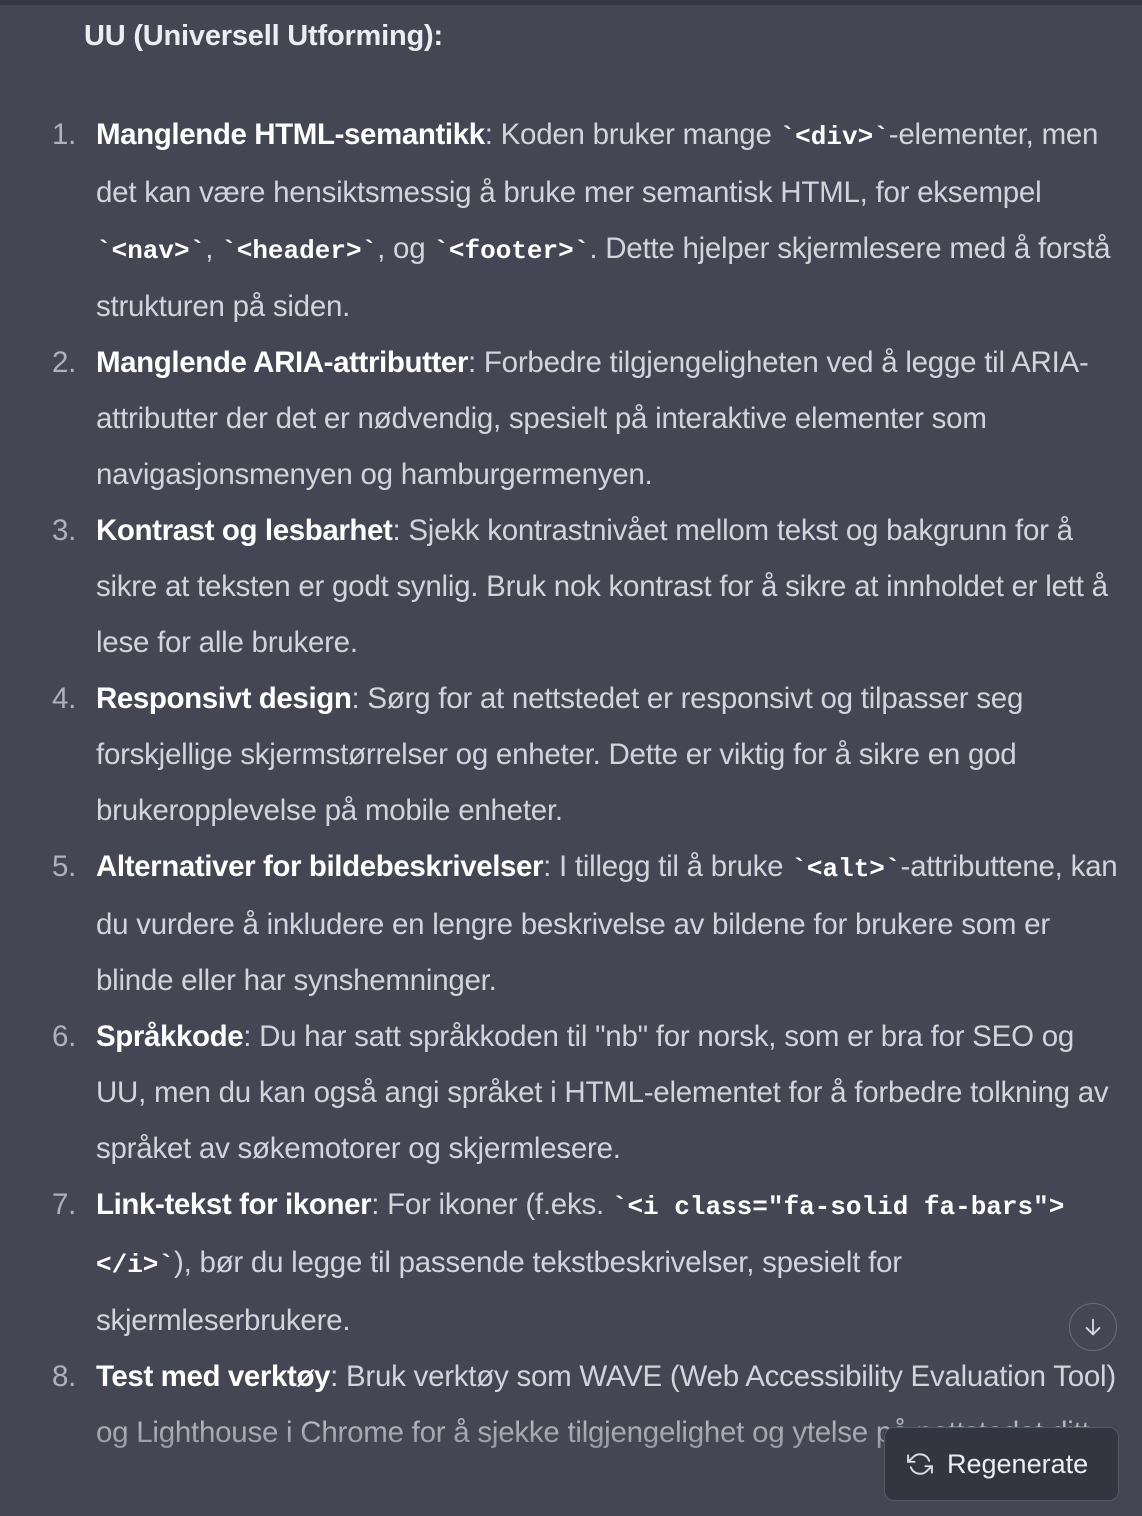 The width and height of the screenshot is (1142, 1516). What do you see at coordinates (632, 134) in the screenshot?
I see `list-item-text: : Koden bruker mange` at bounding box center [632, 134].